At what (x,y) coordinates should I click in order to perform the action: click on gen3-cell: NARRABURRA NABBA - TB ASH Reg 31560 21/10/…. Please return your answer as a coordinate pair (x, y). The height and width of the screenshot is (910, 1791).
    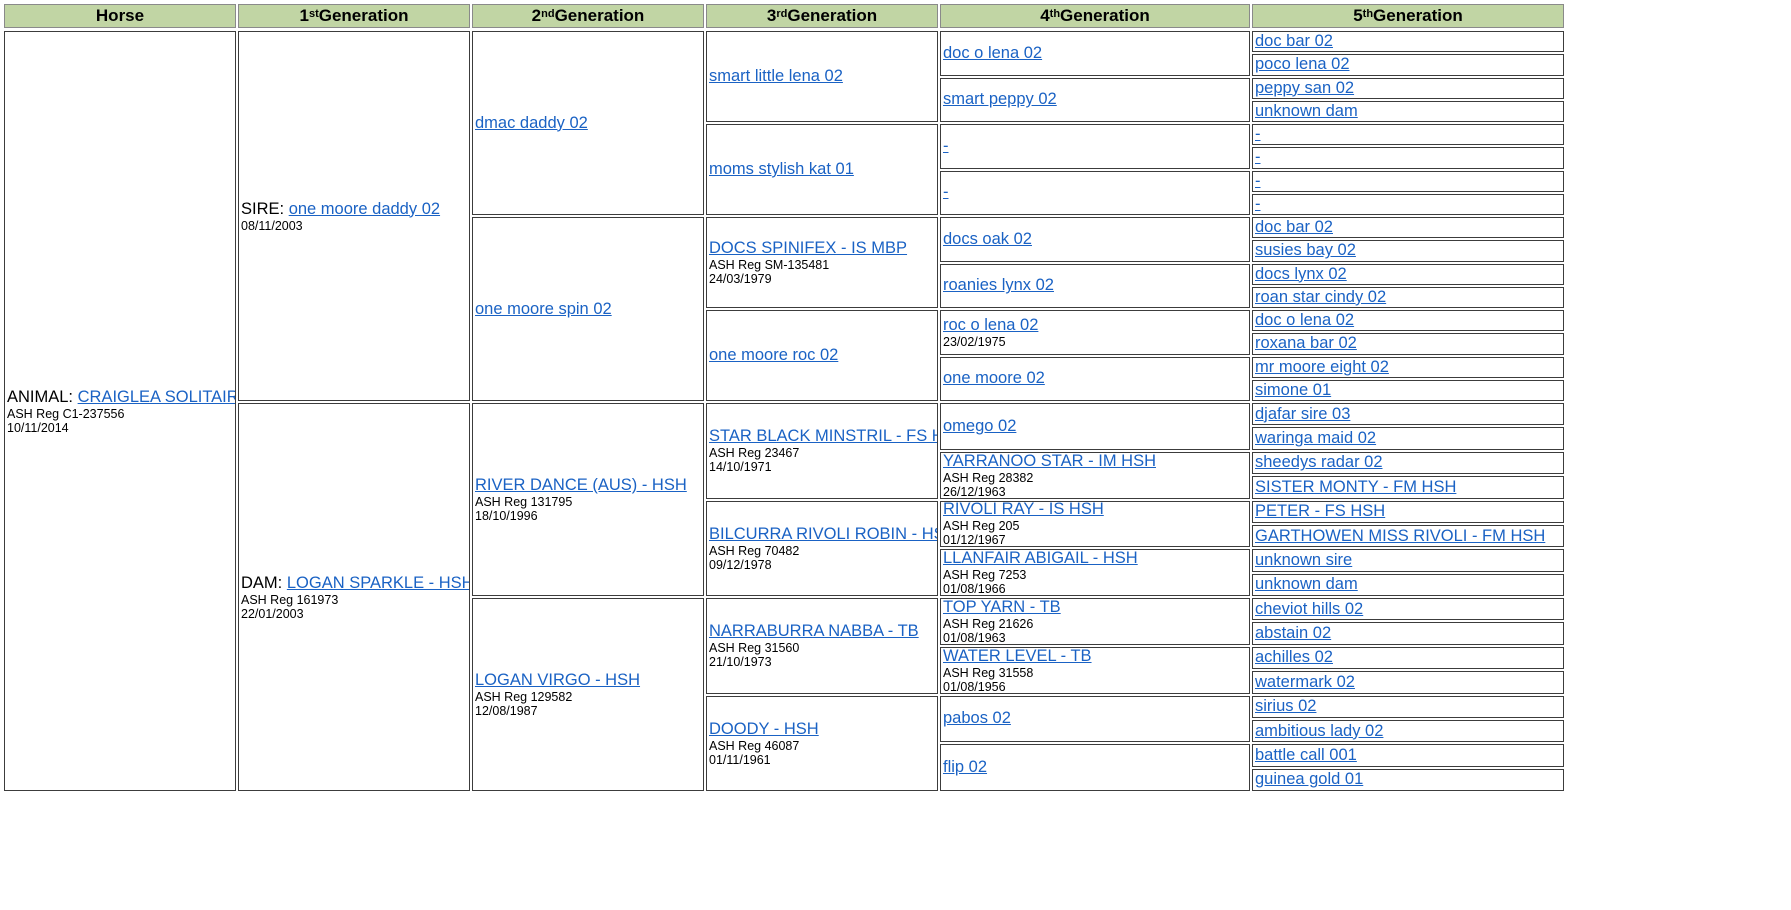
    Looking at the image, I should click on (822, 646).